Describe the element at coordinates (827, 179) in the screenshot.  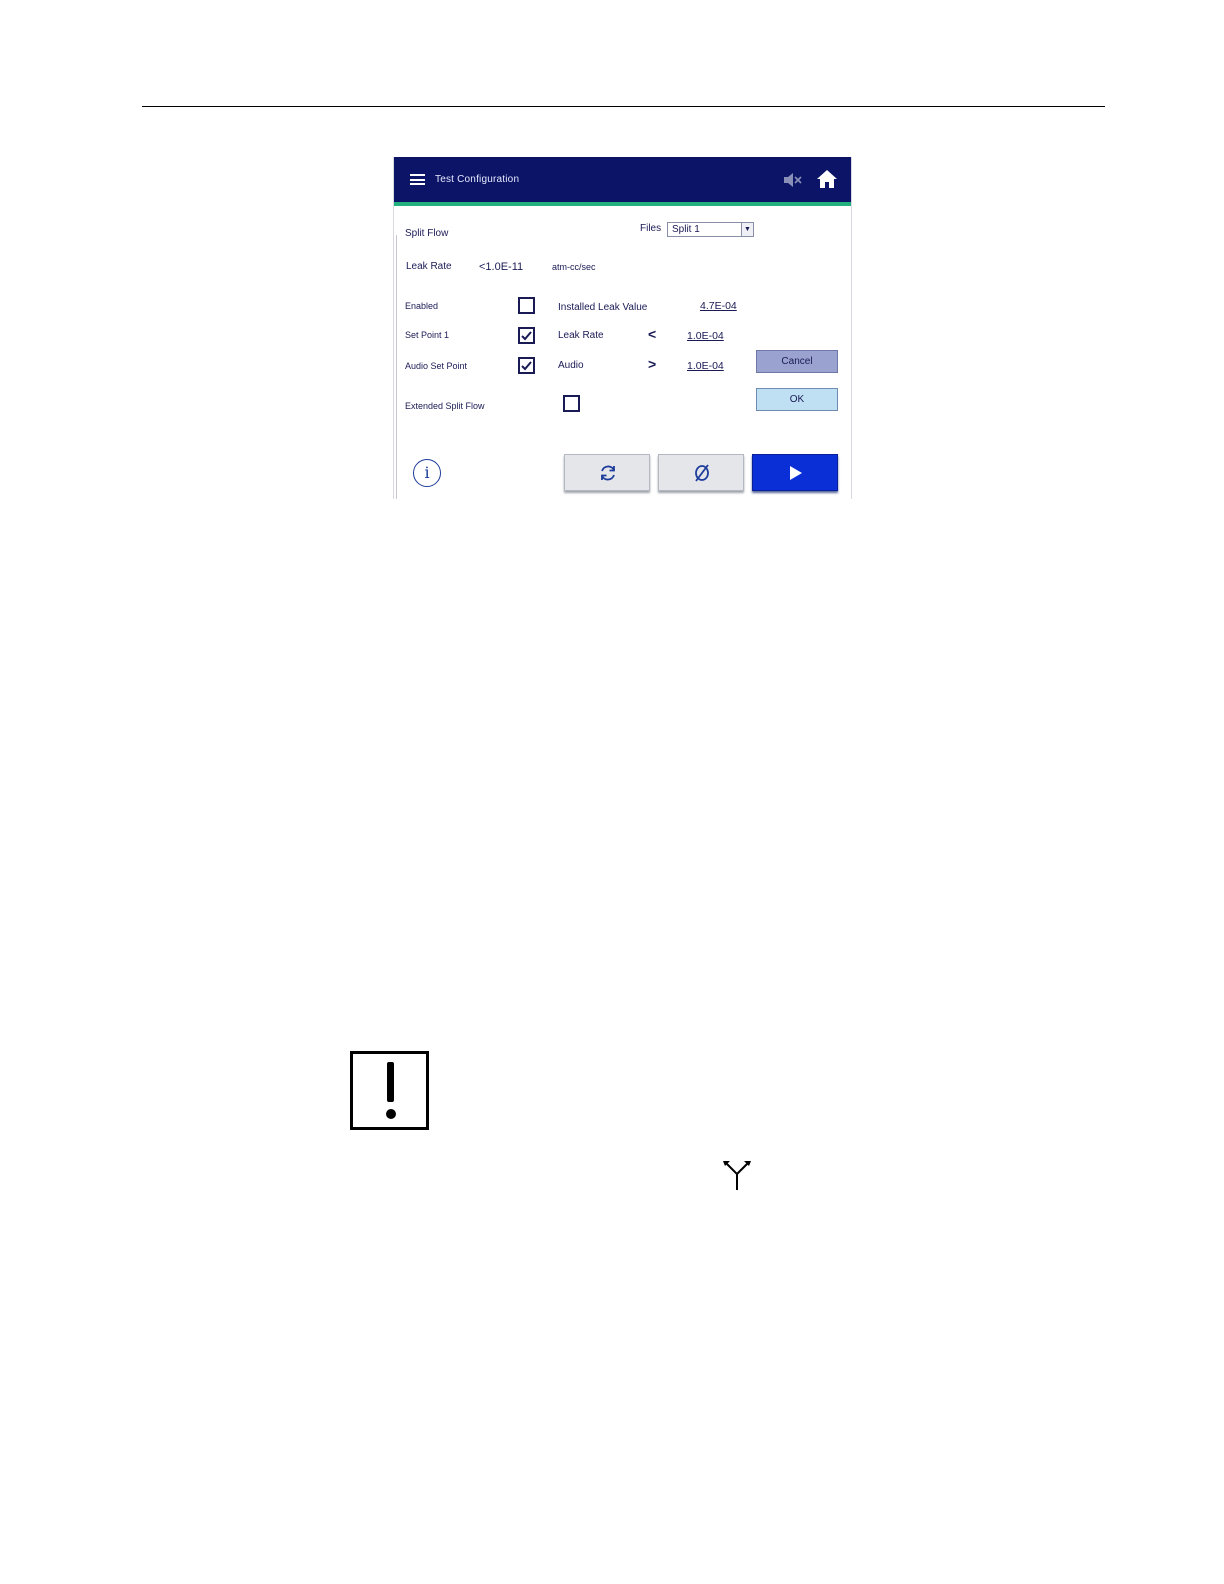
I see `home-icon` at that location.